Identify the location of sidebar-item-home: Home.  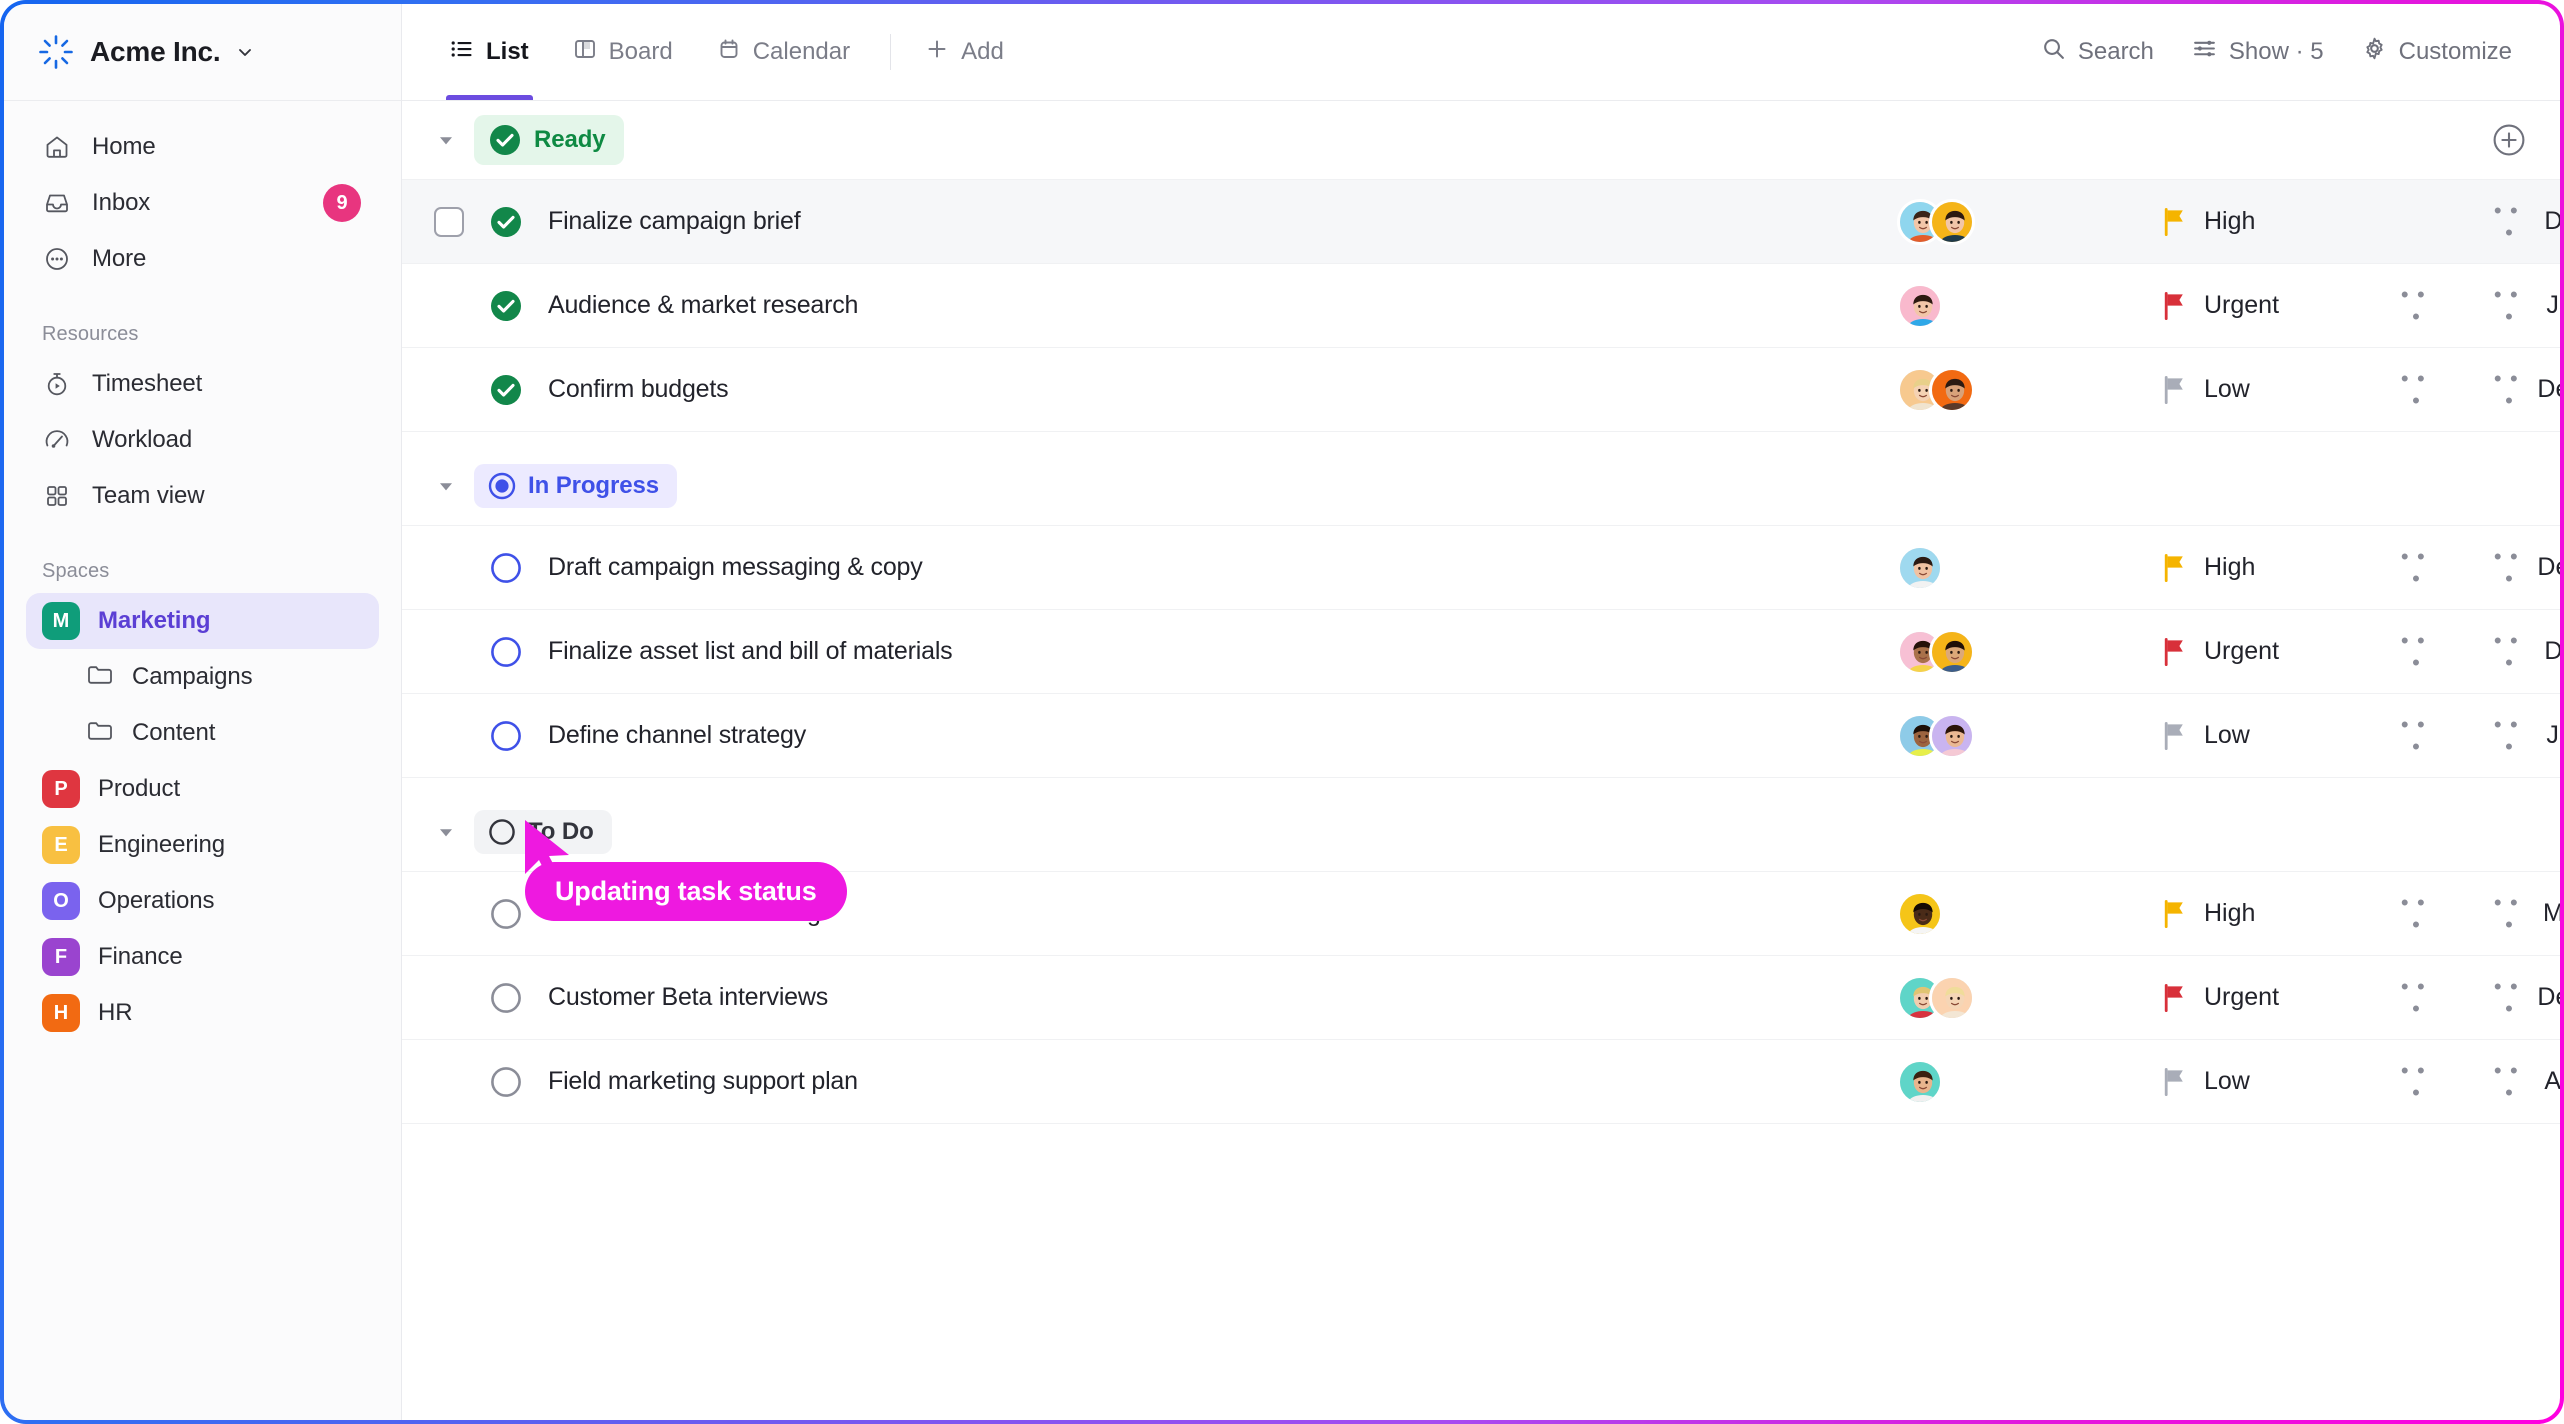
(202, 147).